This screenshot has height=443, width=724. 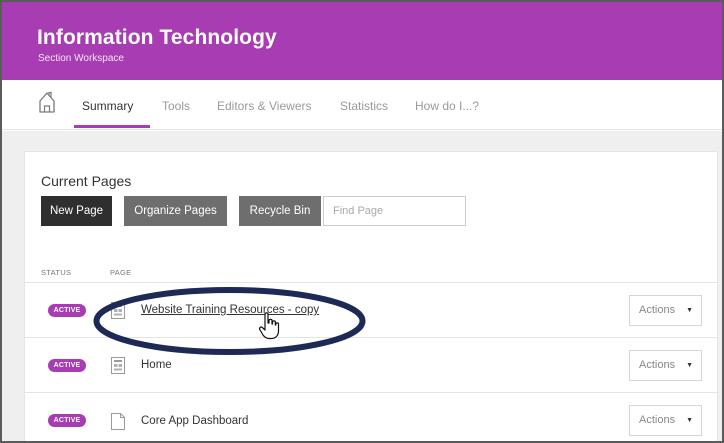 I want to click on new-page-button: New Page, so click(x=76, y=211).